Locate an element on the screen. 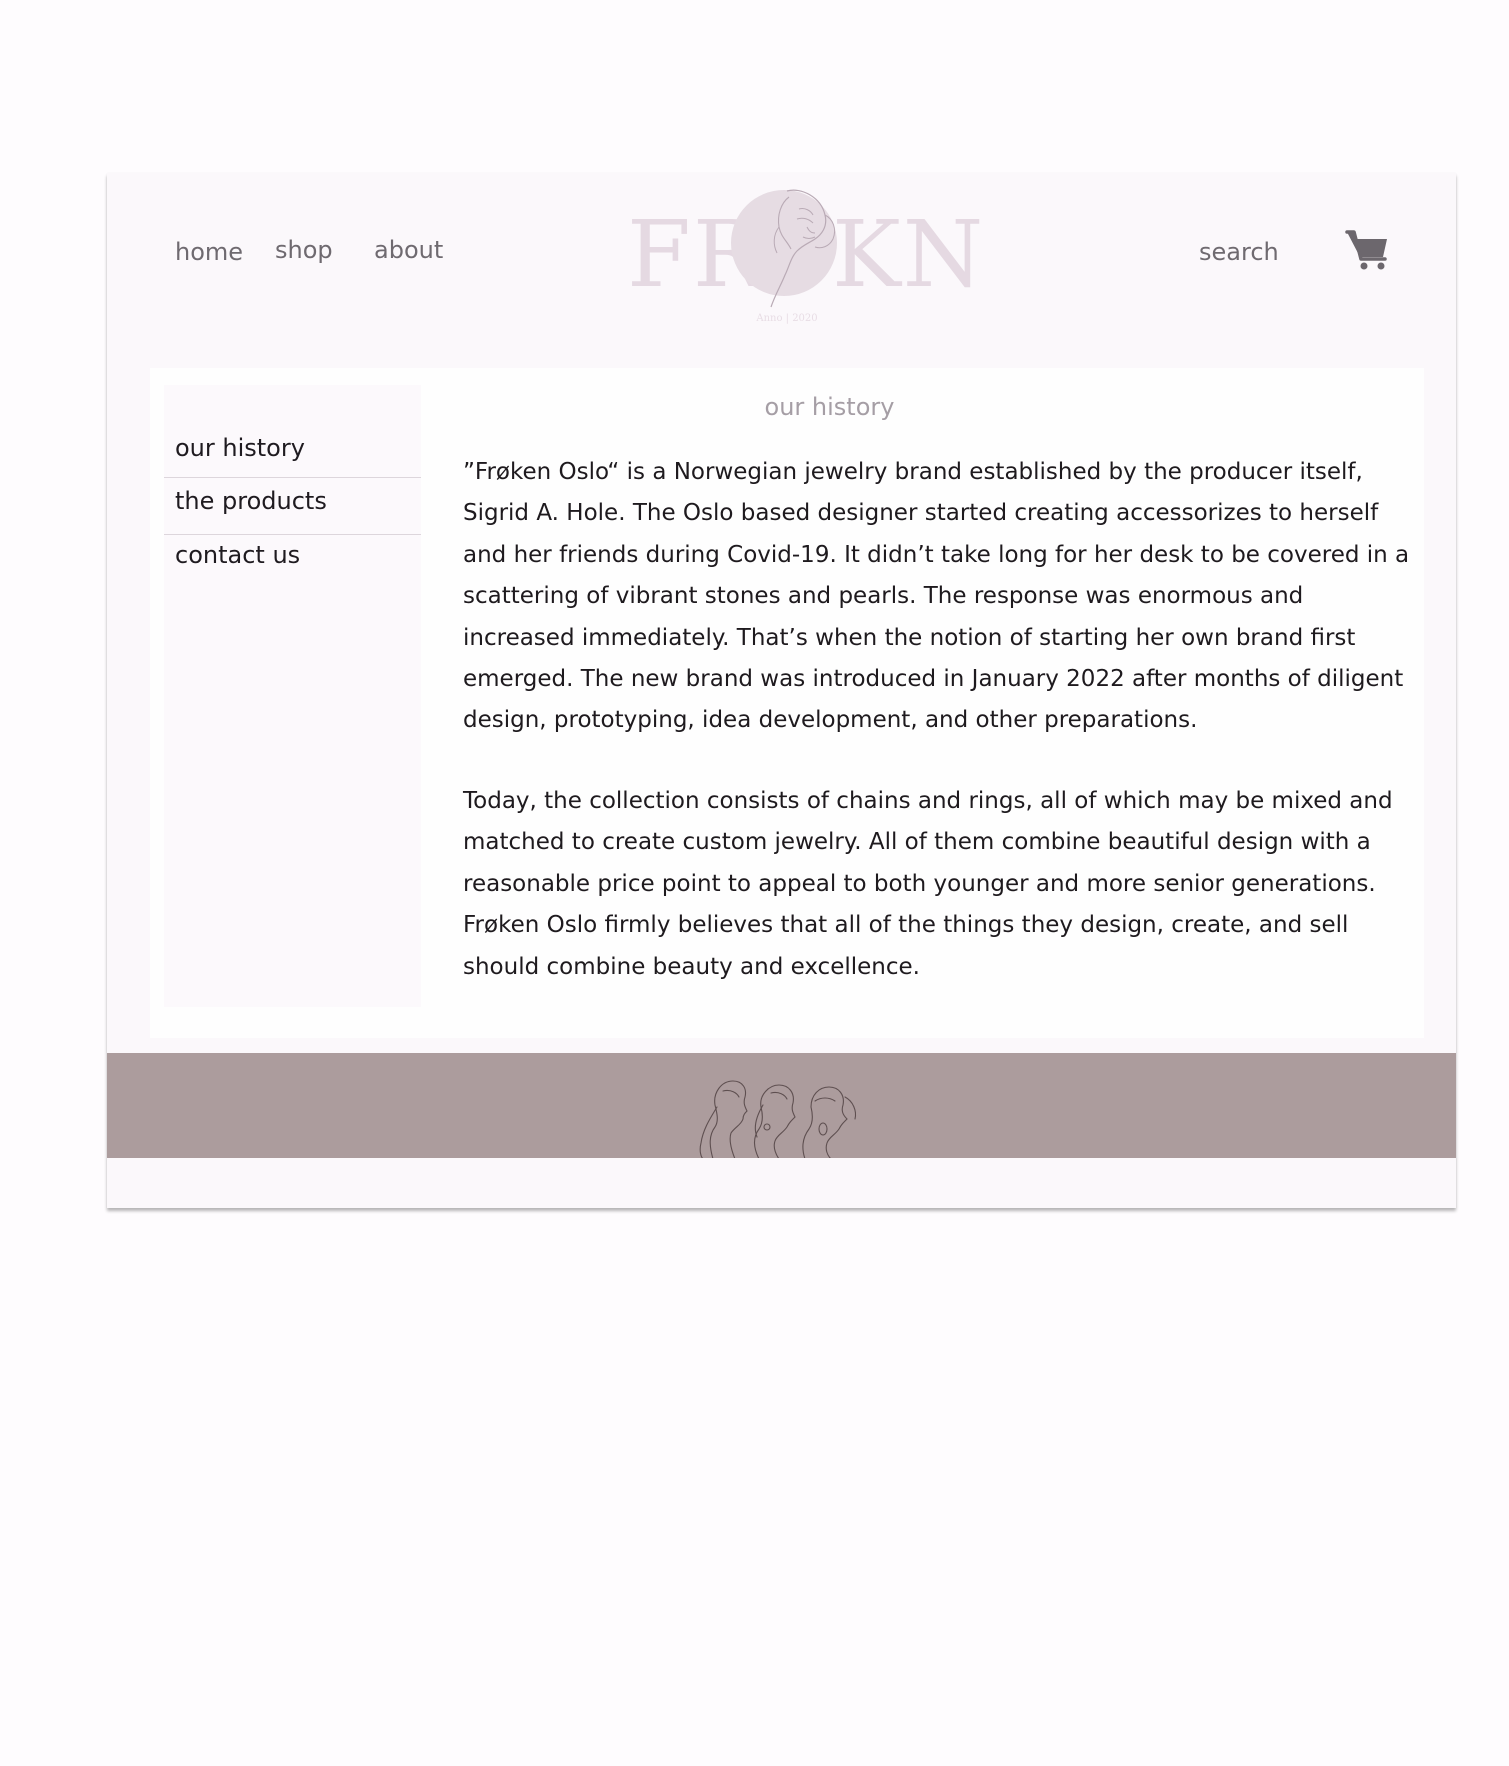 The width and height of the screenshot is (1509, 1766). logo-subtitle: Anno | 2020 is located at coordinates (787, 318).